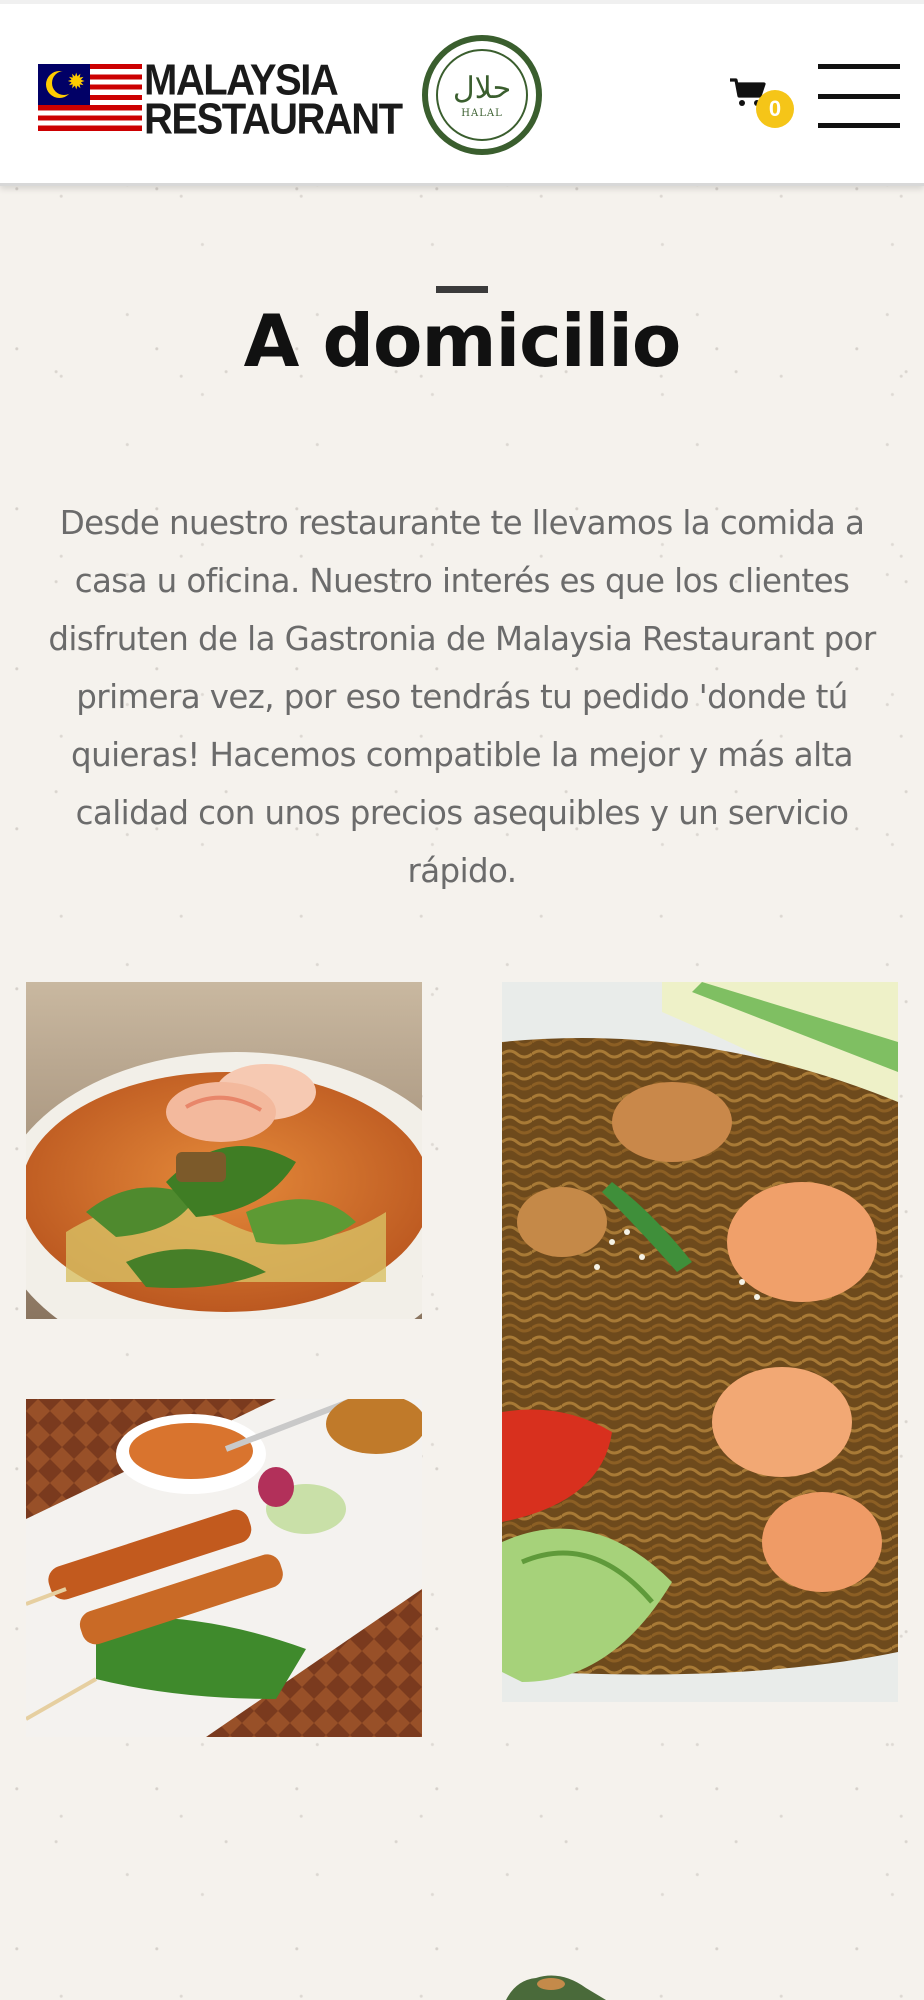 The width and height of the screenshot is (924, 2000). What do you see at coordinates (462, 289) in the screenshot?
I see `title-accent-bar` at bounding box center [462, 289].